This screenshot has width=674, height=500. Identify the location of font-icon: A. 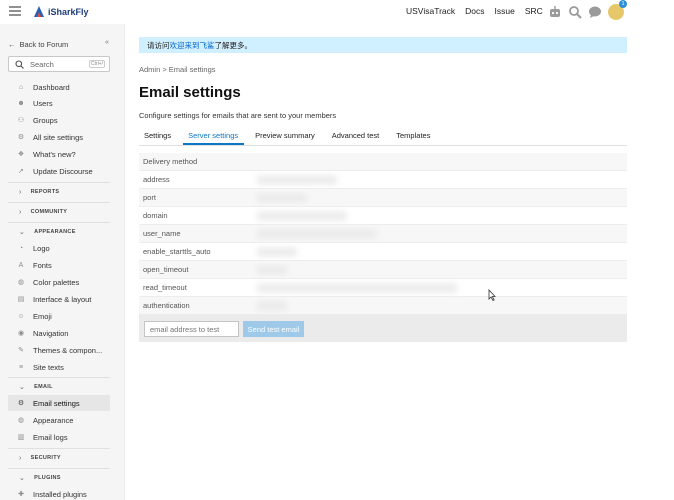
(21, 265).